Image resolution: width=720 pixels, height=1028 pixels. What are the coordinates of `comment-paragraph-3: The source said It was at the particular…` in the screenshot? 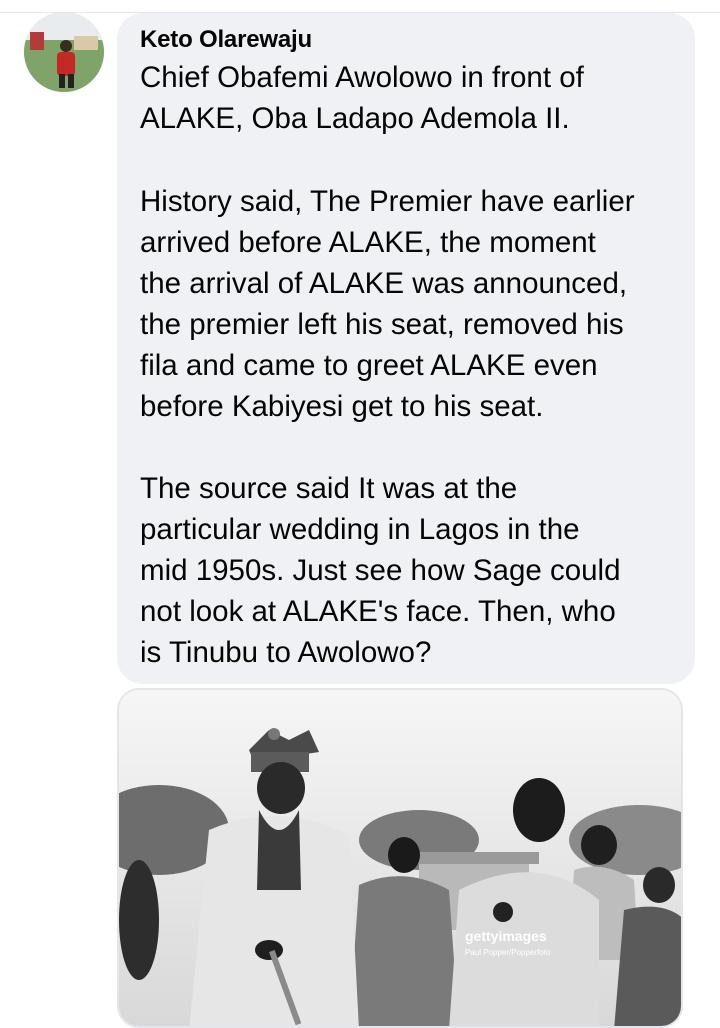 It's located at (380, 570).